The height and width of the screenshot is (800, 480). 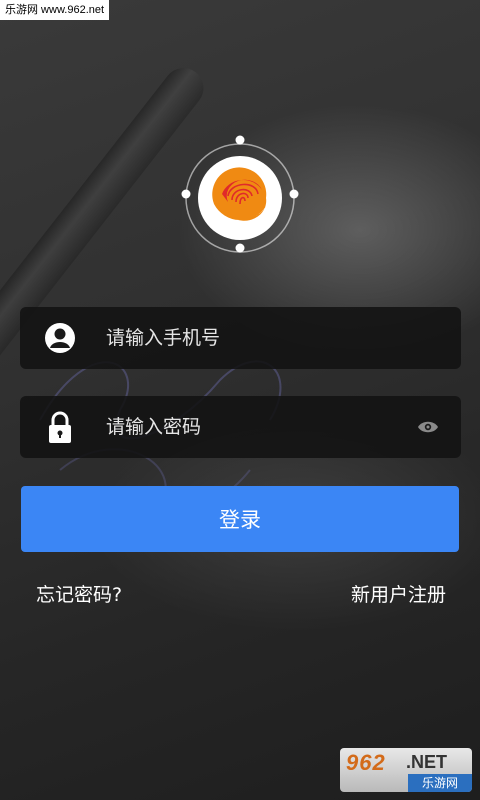 I want to click on password-field, so click(x=240, y=427).